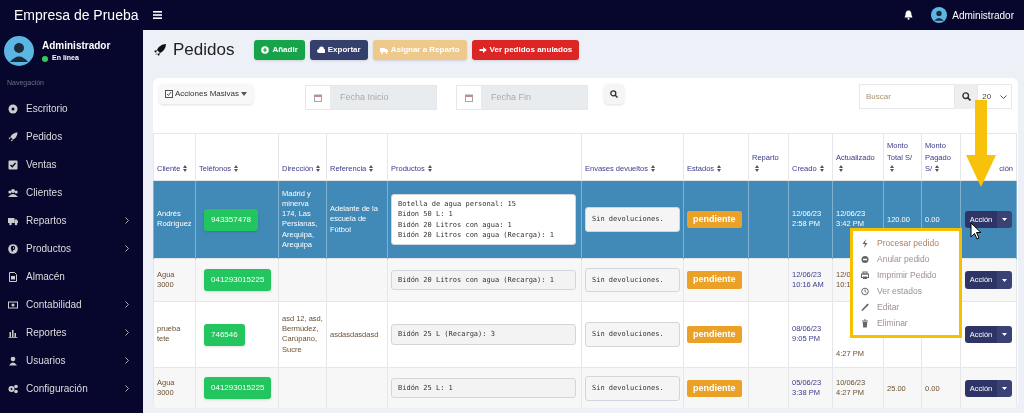  What do you see at coordinates (71, 304) in the screenshot?
I see `nav-item: Contabilidad` at bounding box center [71, 304].